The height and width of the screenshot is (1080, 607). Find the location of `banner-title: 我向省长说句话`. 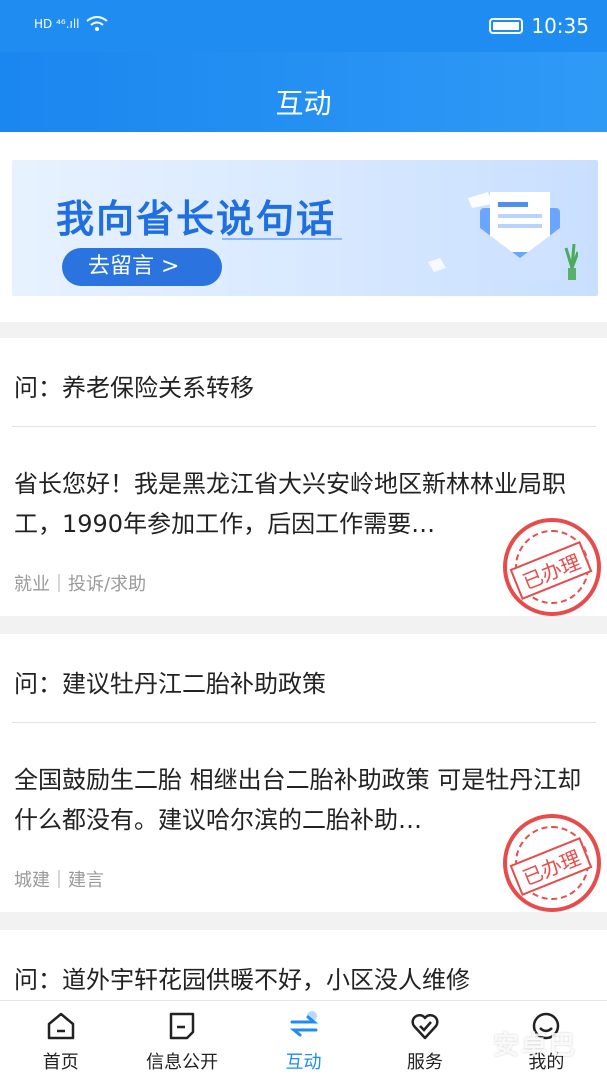

banner-title: 我向省长说句话 is located at coordinates (196, 219).